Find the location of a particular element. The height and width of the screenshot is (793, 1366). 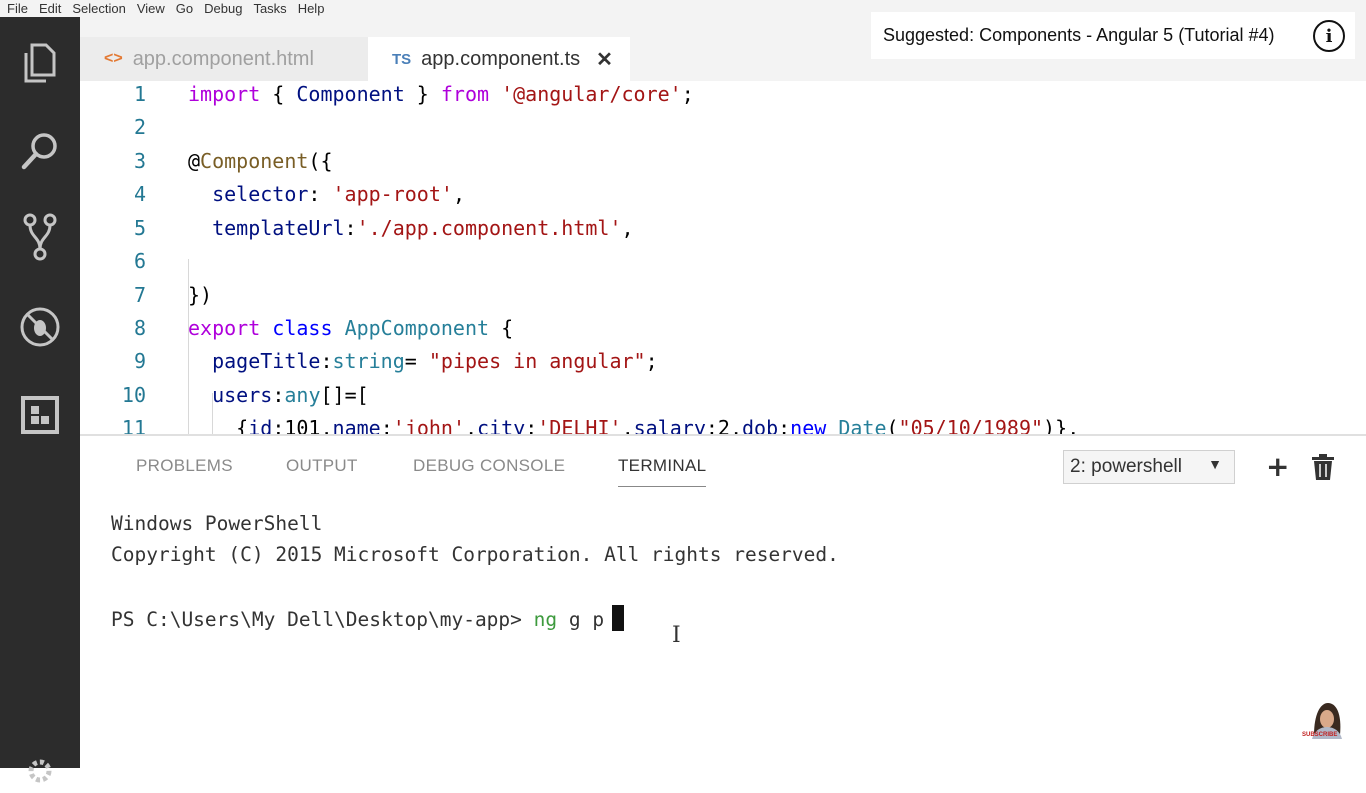

line-number: 7 is located at coordinates (139, 295).